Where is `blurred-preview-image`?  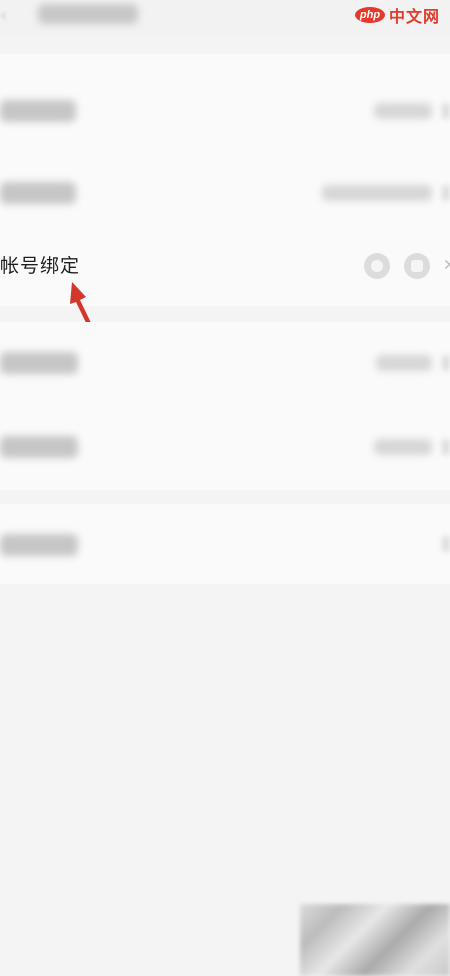
blurred-preview-image is located at coordinates (375, 940).